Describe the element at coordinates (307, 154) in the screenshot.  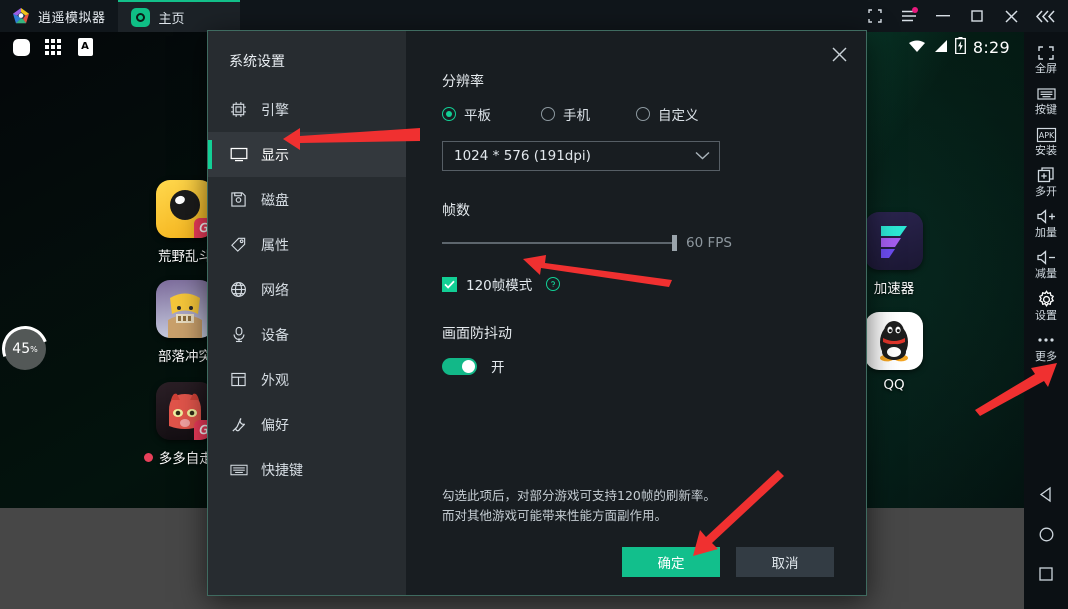
I see `sidebar-item-display: 显示` at that location.